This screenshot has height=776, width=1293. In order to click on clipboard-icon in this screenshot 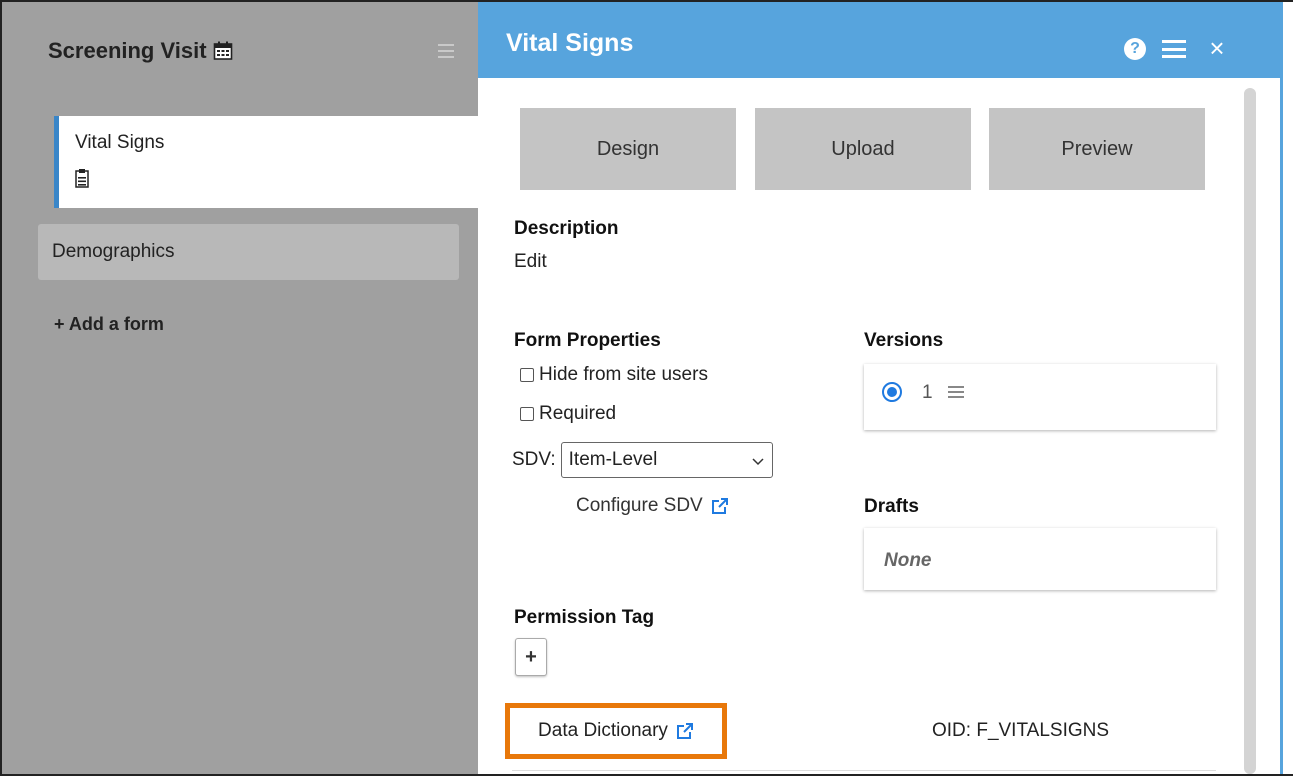, I will do `click(82, 178)`.